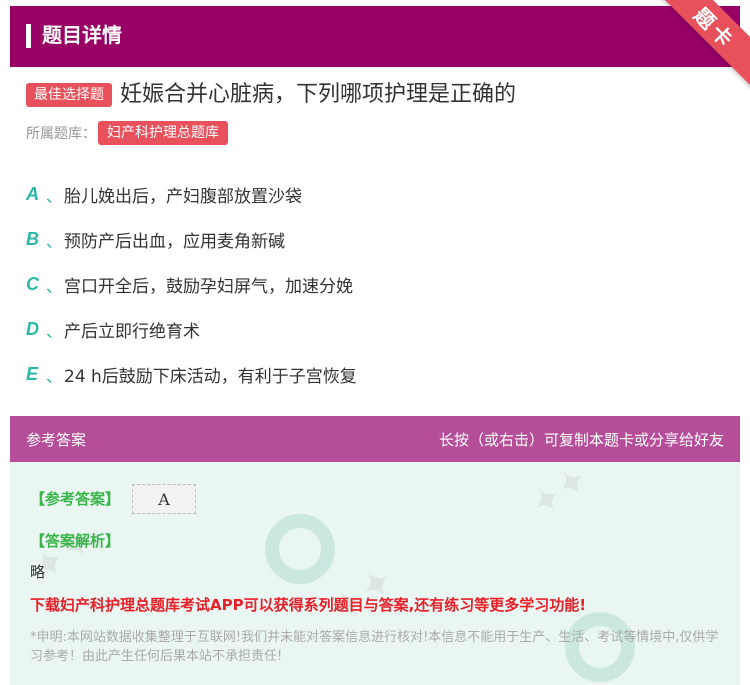  What do you see at coordinates (376, 329) in the screenshot?
I see `option-d: D 、 产后立即行绝育术` at bounding box center [376, 329].